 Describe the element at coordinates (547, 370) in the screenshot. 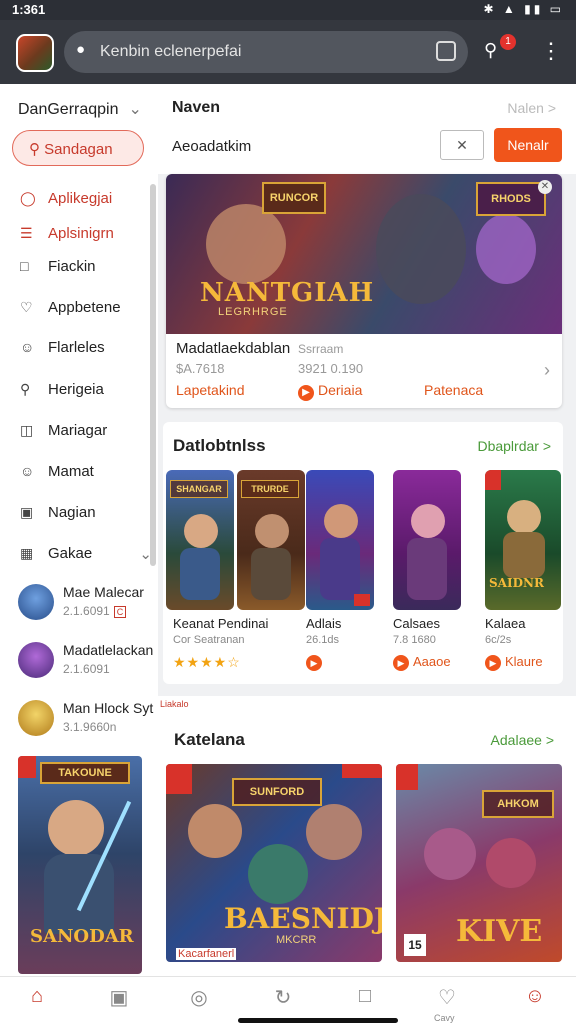

I see `chevron-right-icon: ›` at that location.